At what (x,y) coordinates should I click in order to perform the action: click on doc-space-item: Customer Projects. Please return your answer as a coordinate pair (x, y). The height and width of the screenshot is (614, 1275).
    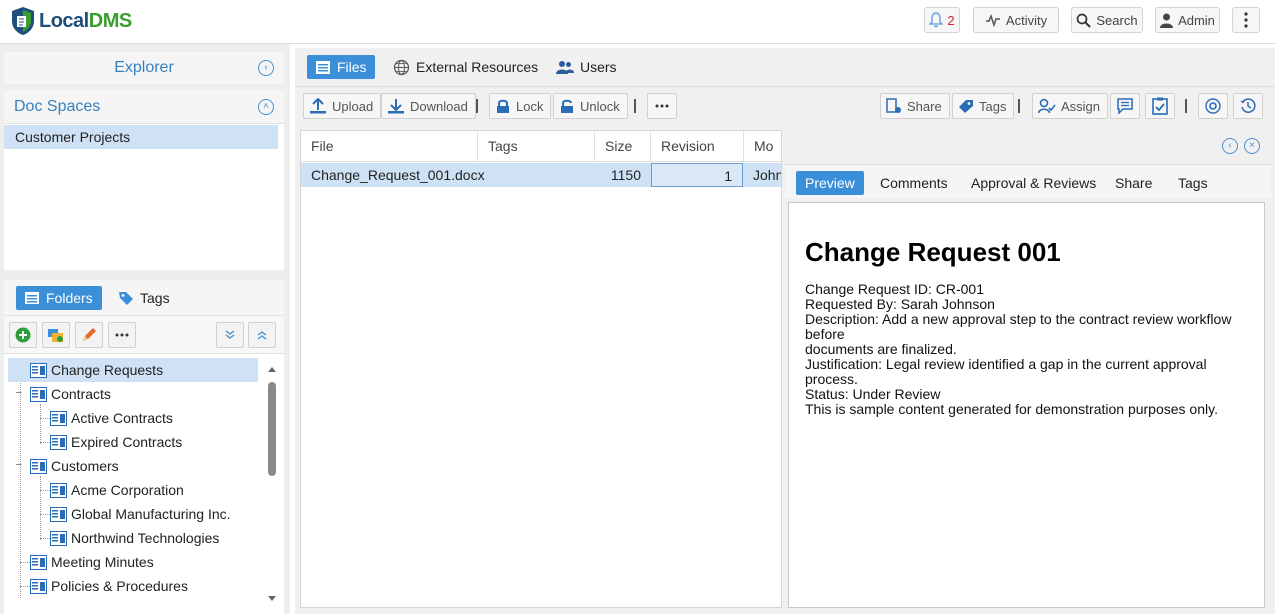
    Looking at the image, I should click on (141, 137).